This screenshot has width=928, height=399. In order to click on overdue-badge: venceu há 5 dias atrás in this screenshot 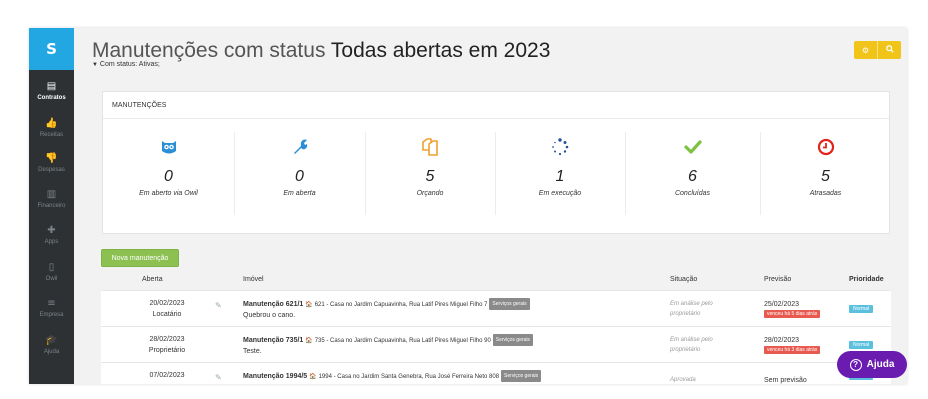, I will do `click(792, 314)`.